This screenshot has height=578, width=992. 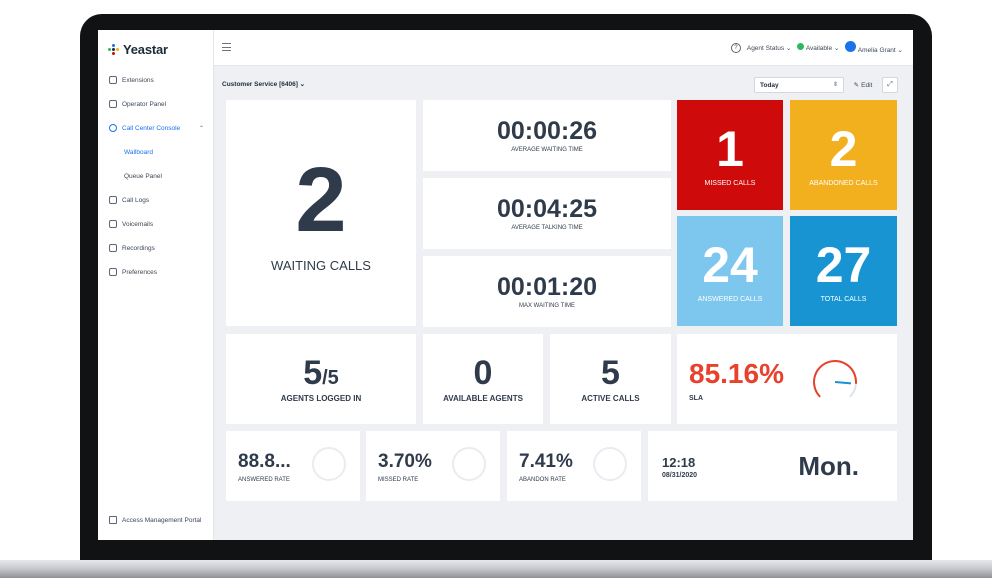 I want to click on missed-rate-ring, so click(x=469, y=464).